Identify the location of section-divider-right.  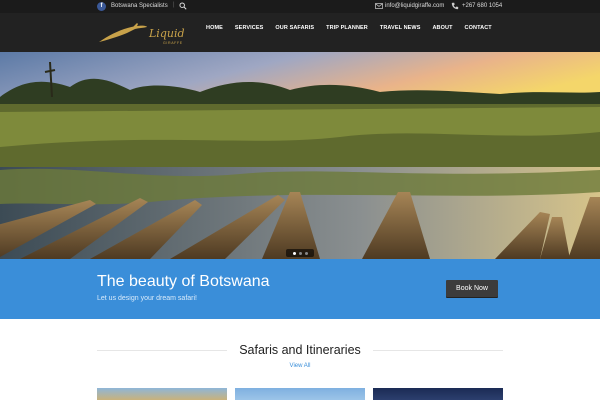
(438, 350).